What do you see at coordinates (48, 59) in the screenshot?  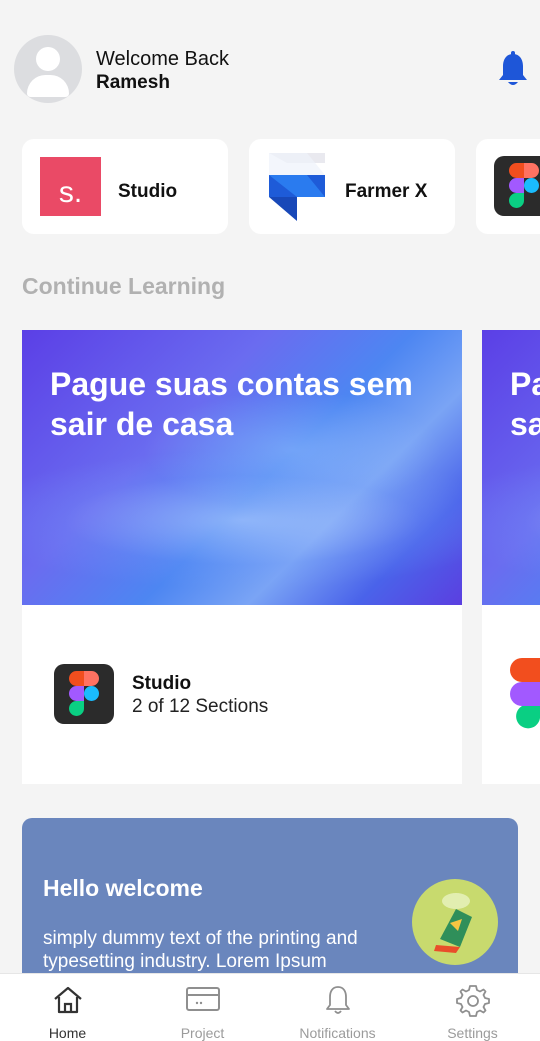 I see `avatar-head` at bounding box center [48, 59].